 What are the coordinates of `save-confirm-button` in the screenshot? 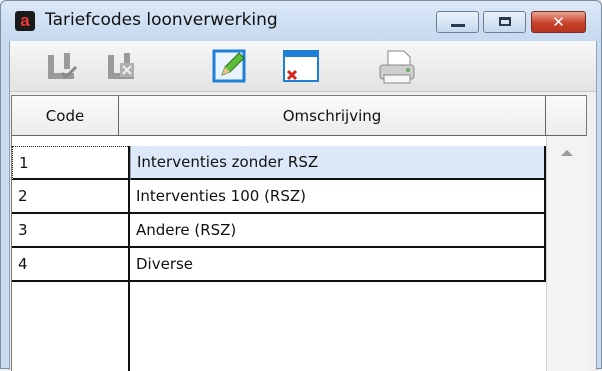 It's located at (64, 67).